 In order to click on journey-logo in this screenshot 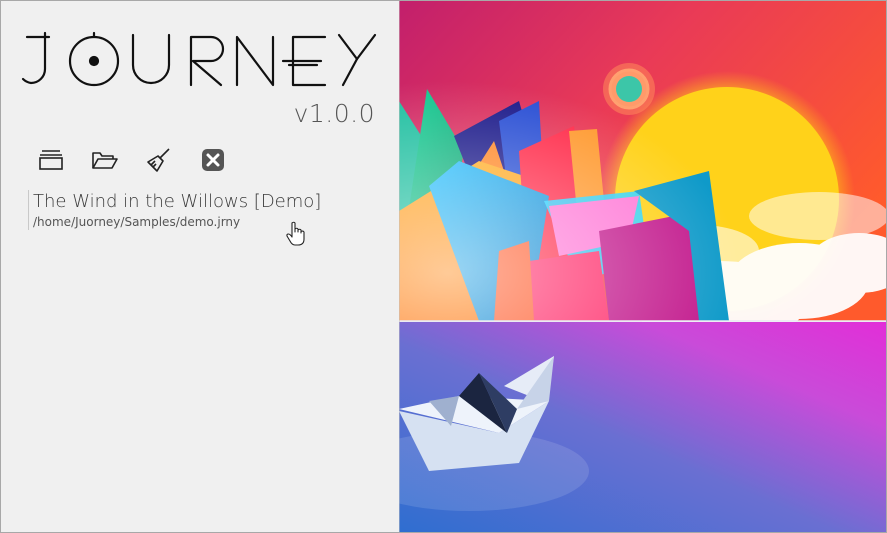, I will do `click(199, 59)`.